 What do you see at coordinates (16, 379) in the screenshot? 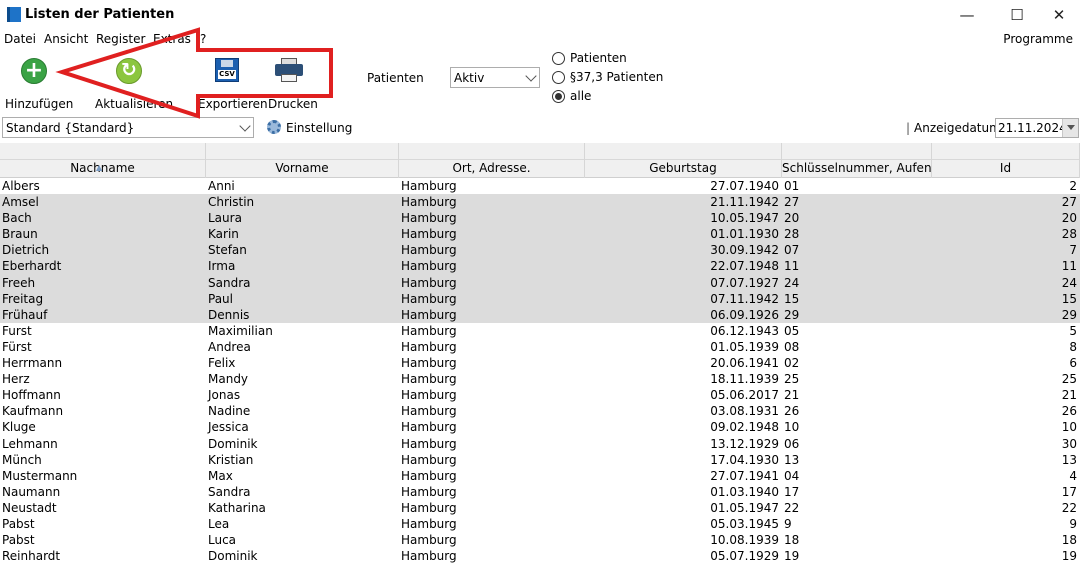
I see `cell-last: Herz` at bounding box center [16, 379].